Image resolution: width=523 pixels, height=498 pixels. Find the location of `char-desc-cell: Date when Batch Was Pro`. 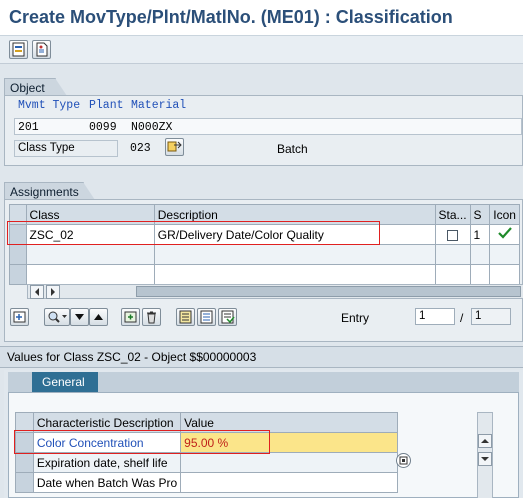

char-desc-cell: Date when Batch Was Pro is located at coordinates (107, 482).